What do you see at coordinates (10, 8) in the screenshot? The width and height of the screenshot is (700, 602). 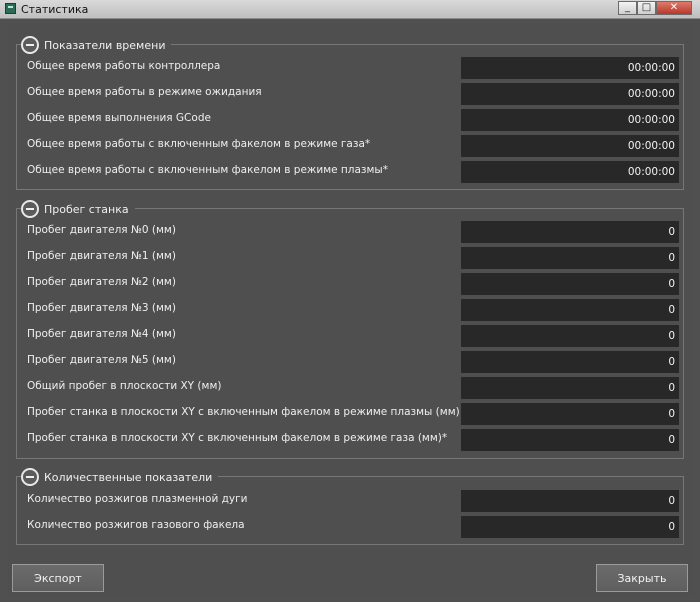 I see `app-icon` at bounding box center [10, 8].